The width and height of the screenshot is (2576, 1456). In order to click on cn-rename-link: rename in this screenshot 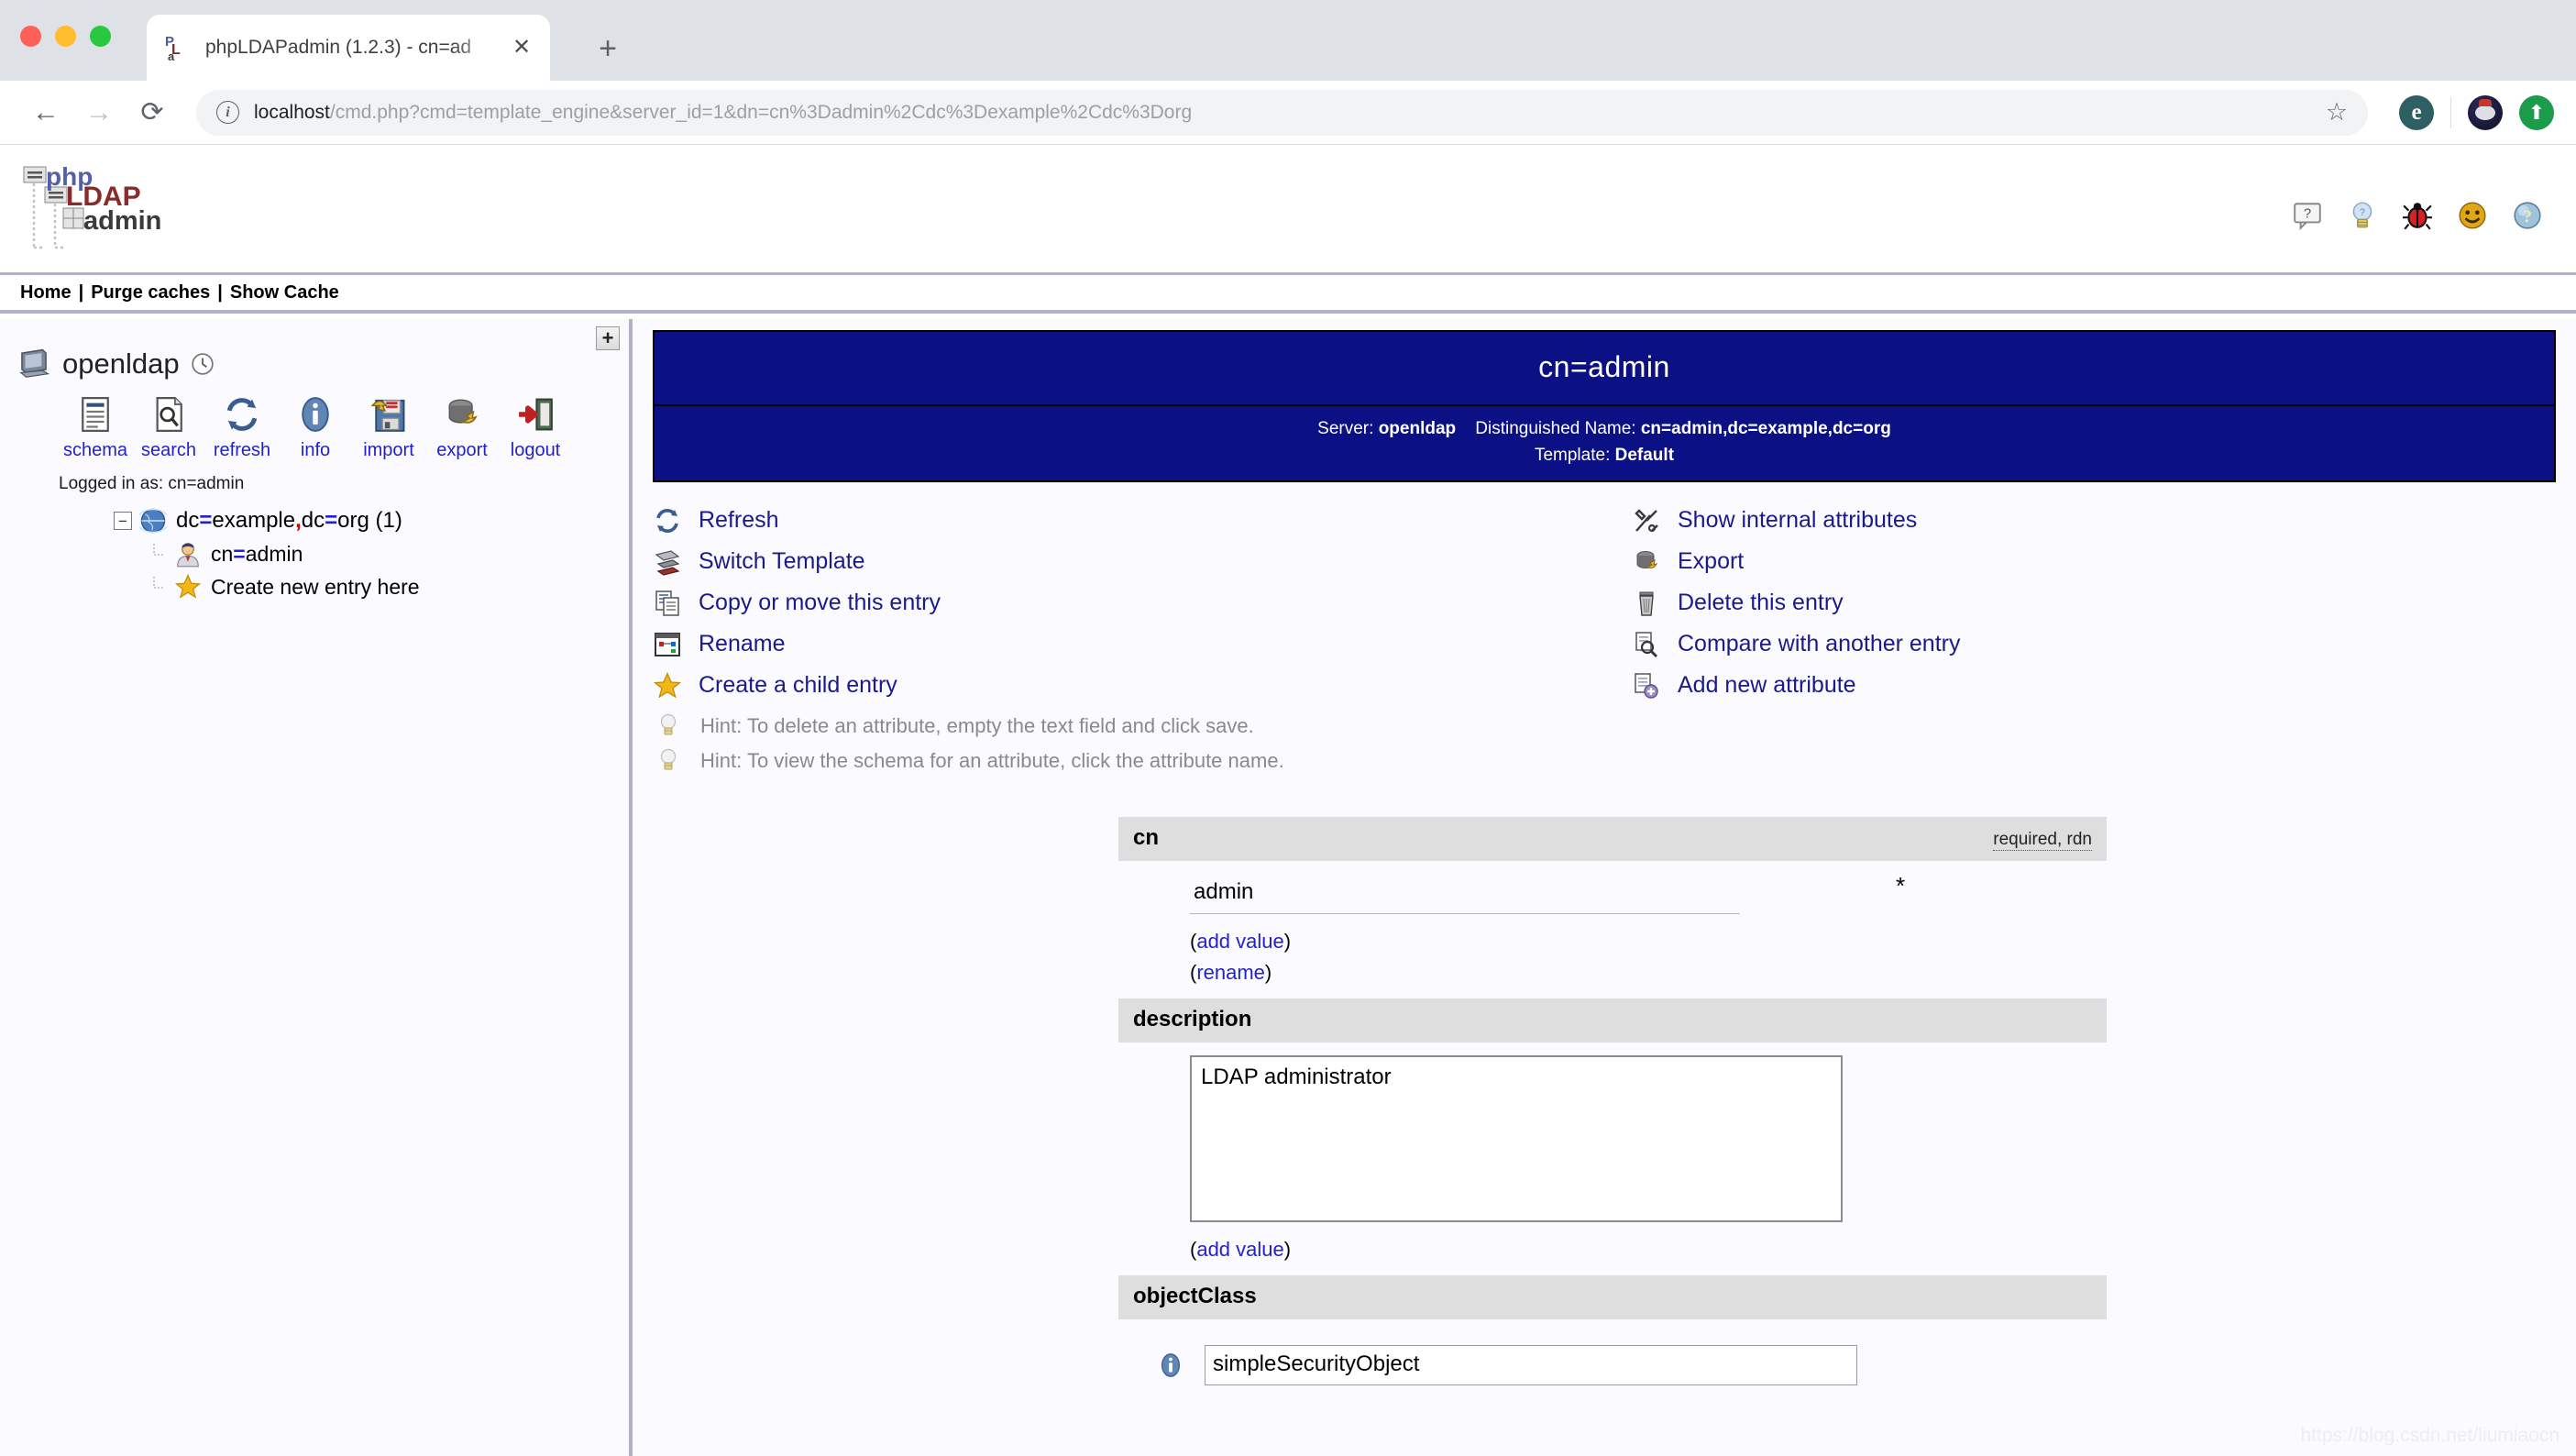, I will do `click(1230, 972)`.